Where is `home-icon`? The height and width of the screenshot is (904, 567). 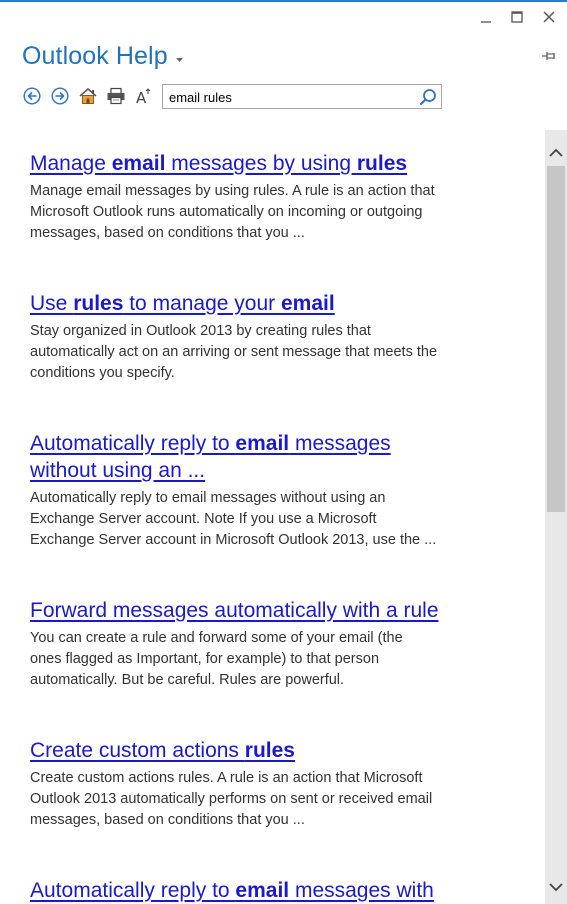 home-icon is located at coordinates (88, 96).